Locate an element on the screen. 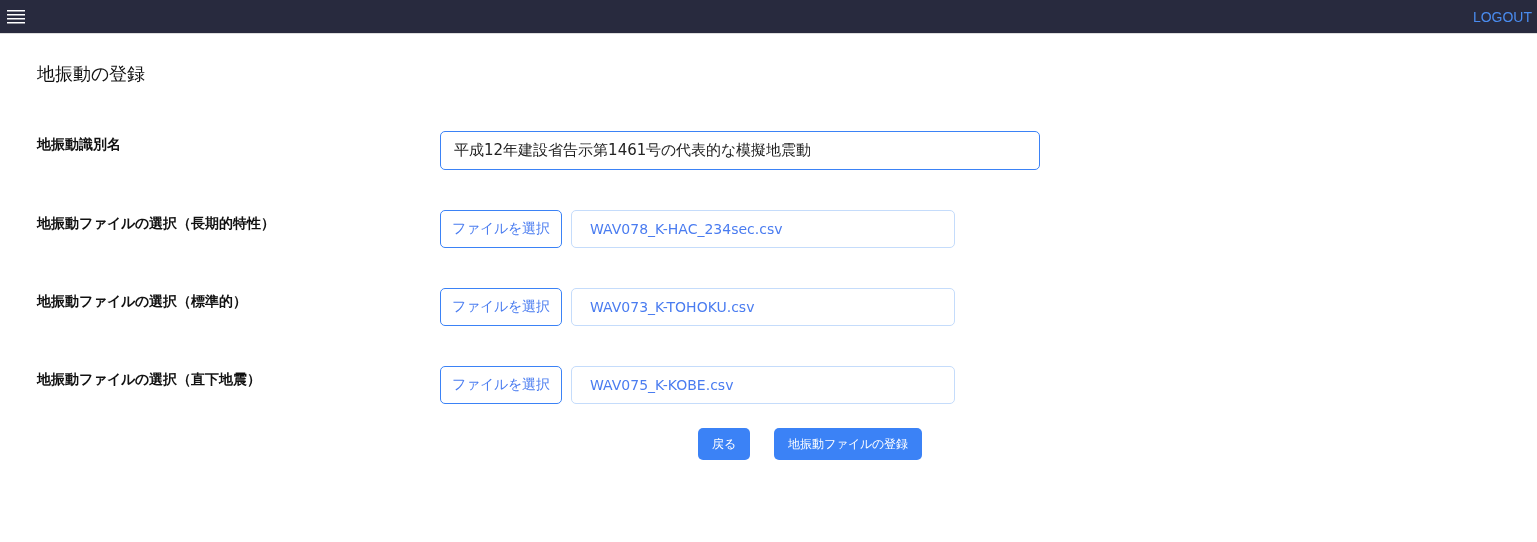 The image size is (1537, 542). file-name-field: WAV073_K-TOHOKU.csv is located at coordinates (763, 307).